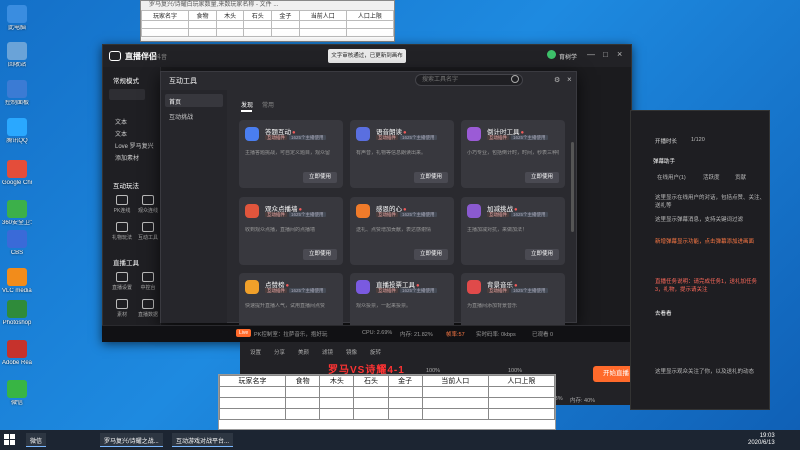  I want to click on desktop-icon: VLC media player, so click(17, 281).